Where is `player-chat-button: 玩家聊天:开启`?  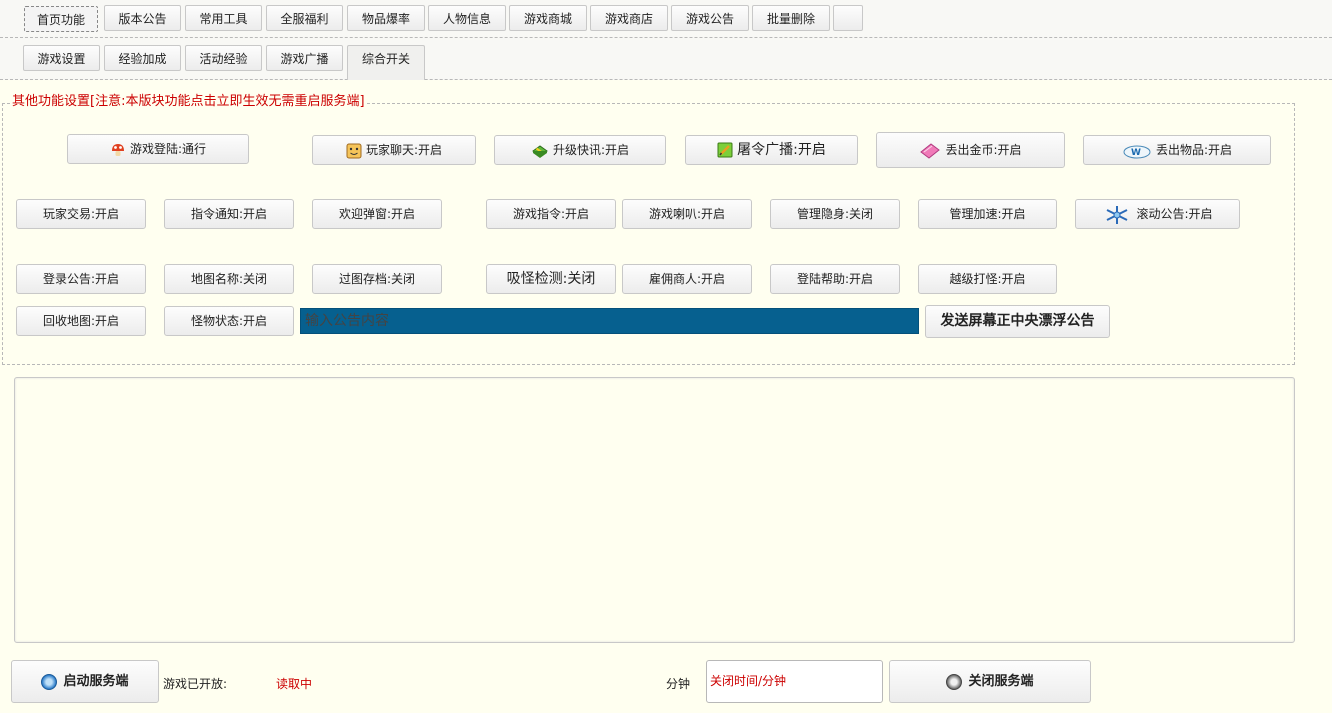
player-chat-button: 玩家聊天:开启 is located at coordinates (394, 150).